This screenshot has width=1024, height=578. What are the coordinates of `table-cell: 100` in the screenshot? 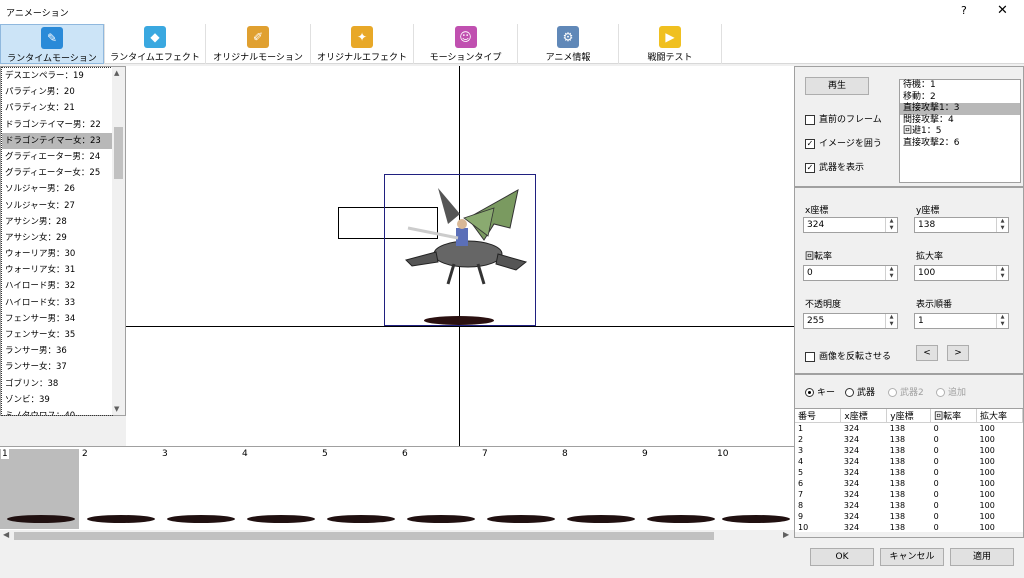 It's located at (987, 494).